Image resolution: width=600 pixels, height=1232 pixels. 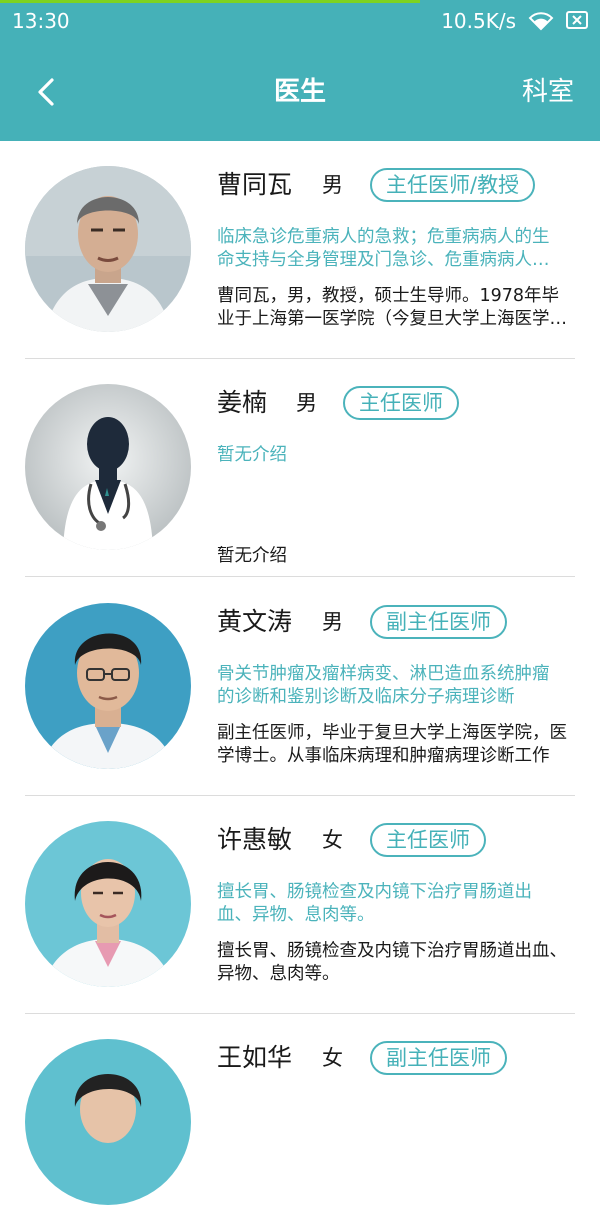 What do you see at coordinates (108, 467) in the screenshot?
I see `doctor-avatar-placeholder` at bounding box center [108, 467].